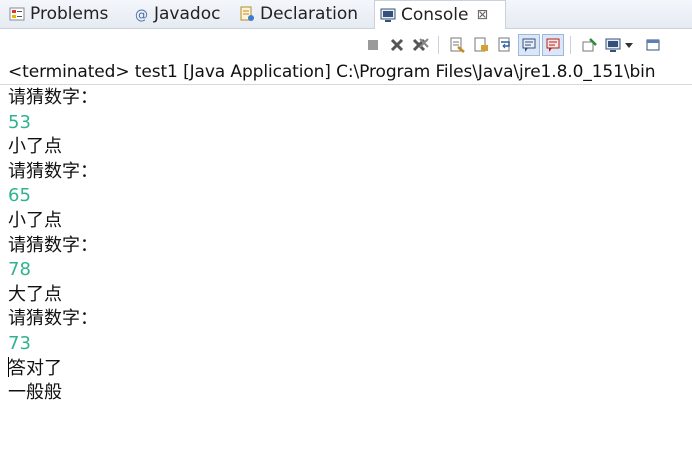 The image size is (692, 451). I want to click on divider, so click(346, 84).